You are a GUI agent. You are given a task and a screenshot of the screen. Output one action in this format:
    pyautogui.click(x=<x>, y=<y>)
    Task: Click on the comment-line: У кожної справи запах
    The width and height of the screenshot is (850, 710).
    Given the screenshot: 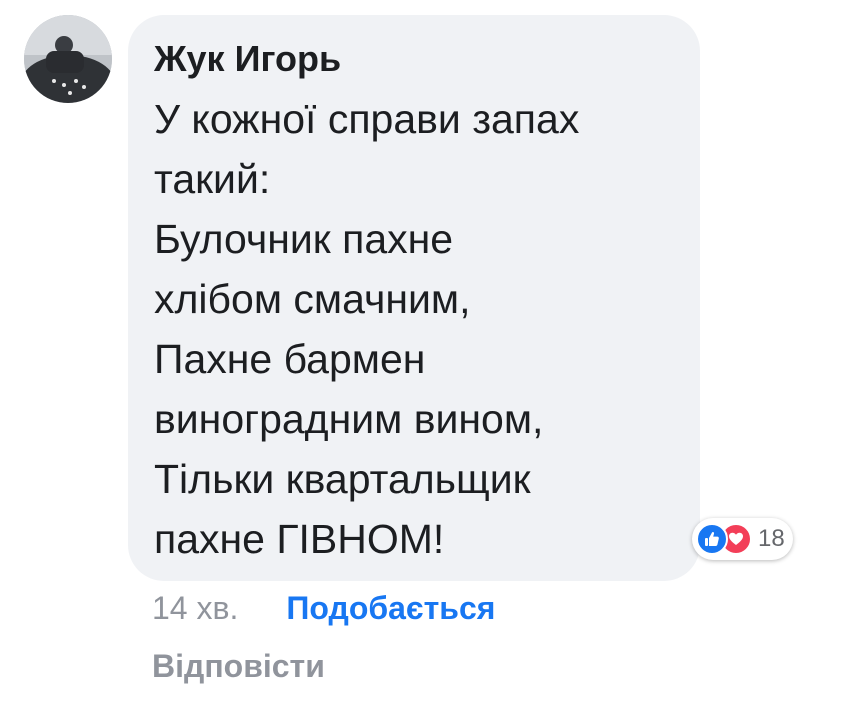 What is the action you would take?
    pyautogui.click(x=367, y=119)
    